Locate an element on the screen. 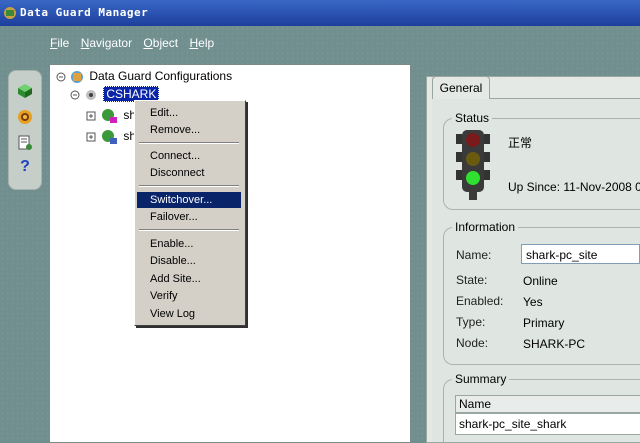 The image size is (640, 443). tool-rail: ? is located at coordinates (25, 130).